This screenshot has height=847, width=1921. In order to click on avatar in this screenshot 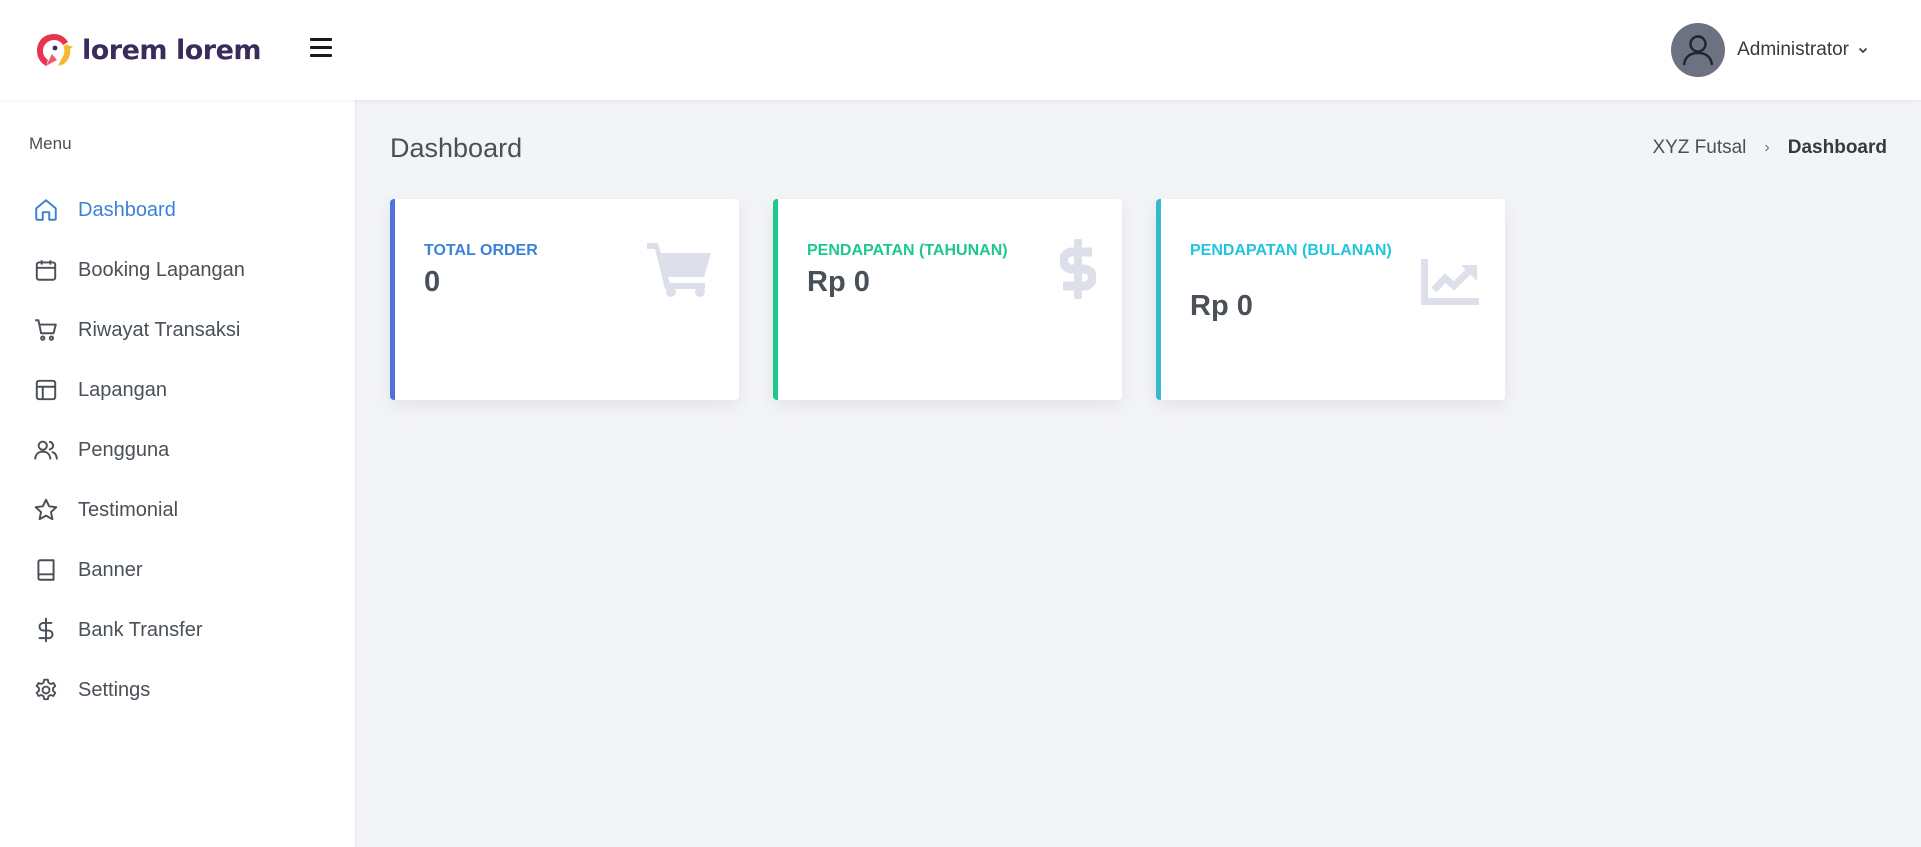, I will do `click(1698, 50)`.